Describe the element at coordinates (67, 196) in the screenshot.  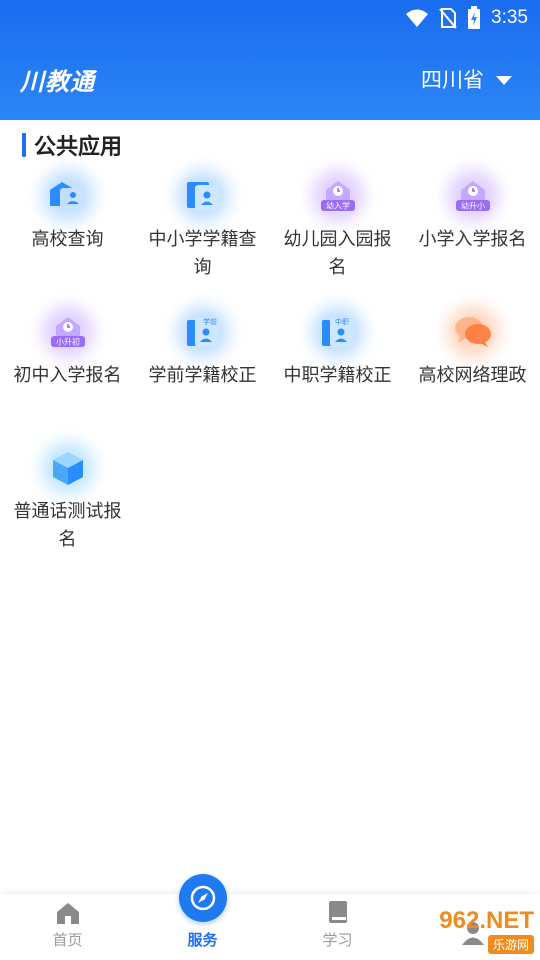
I see `university-query-icon` at that location.